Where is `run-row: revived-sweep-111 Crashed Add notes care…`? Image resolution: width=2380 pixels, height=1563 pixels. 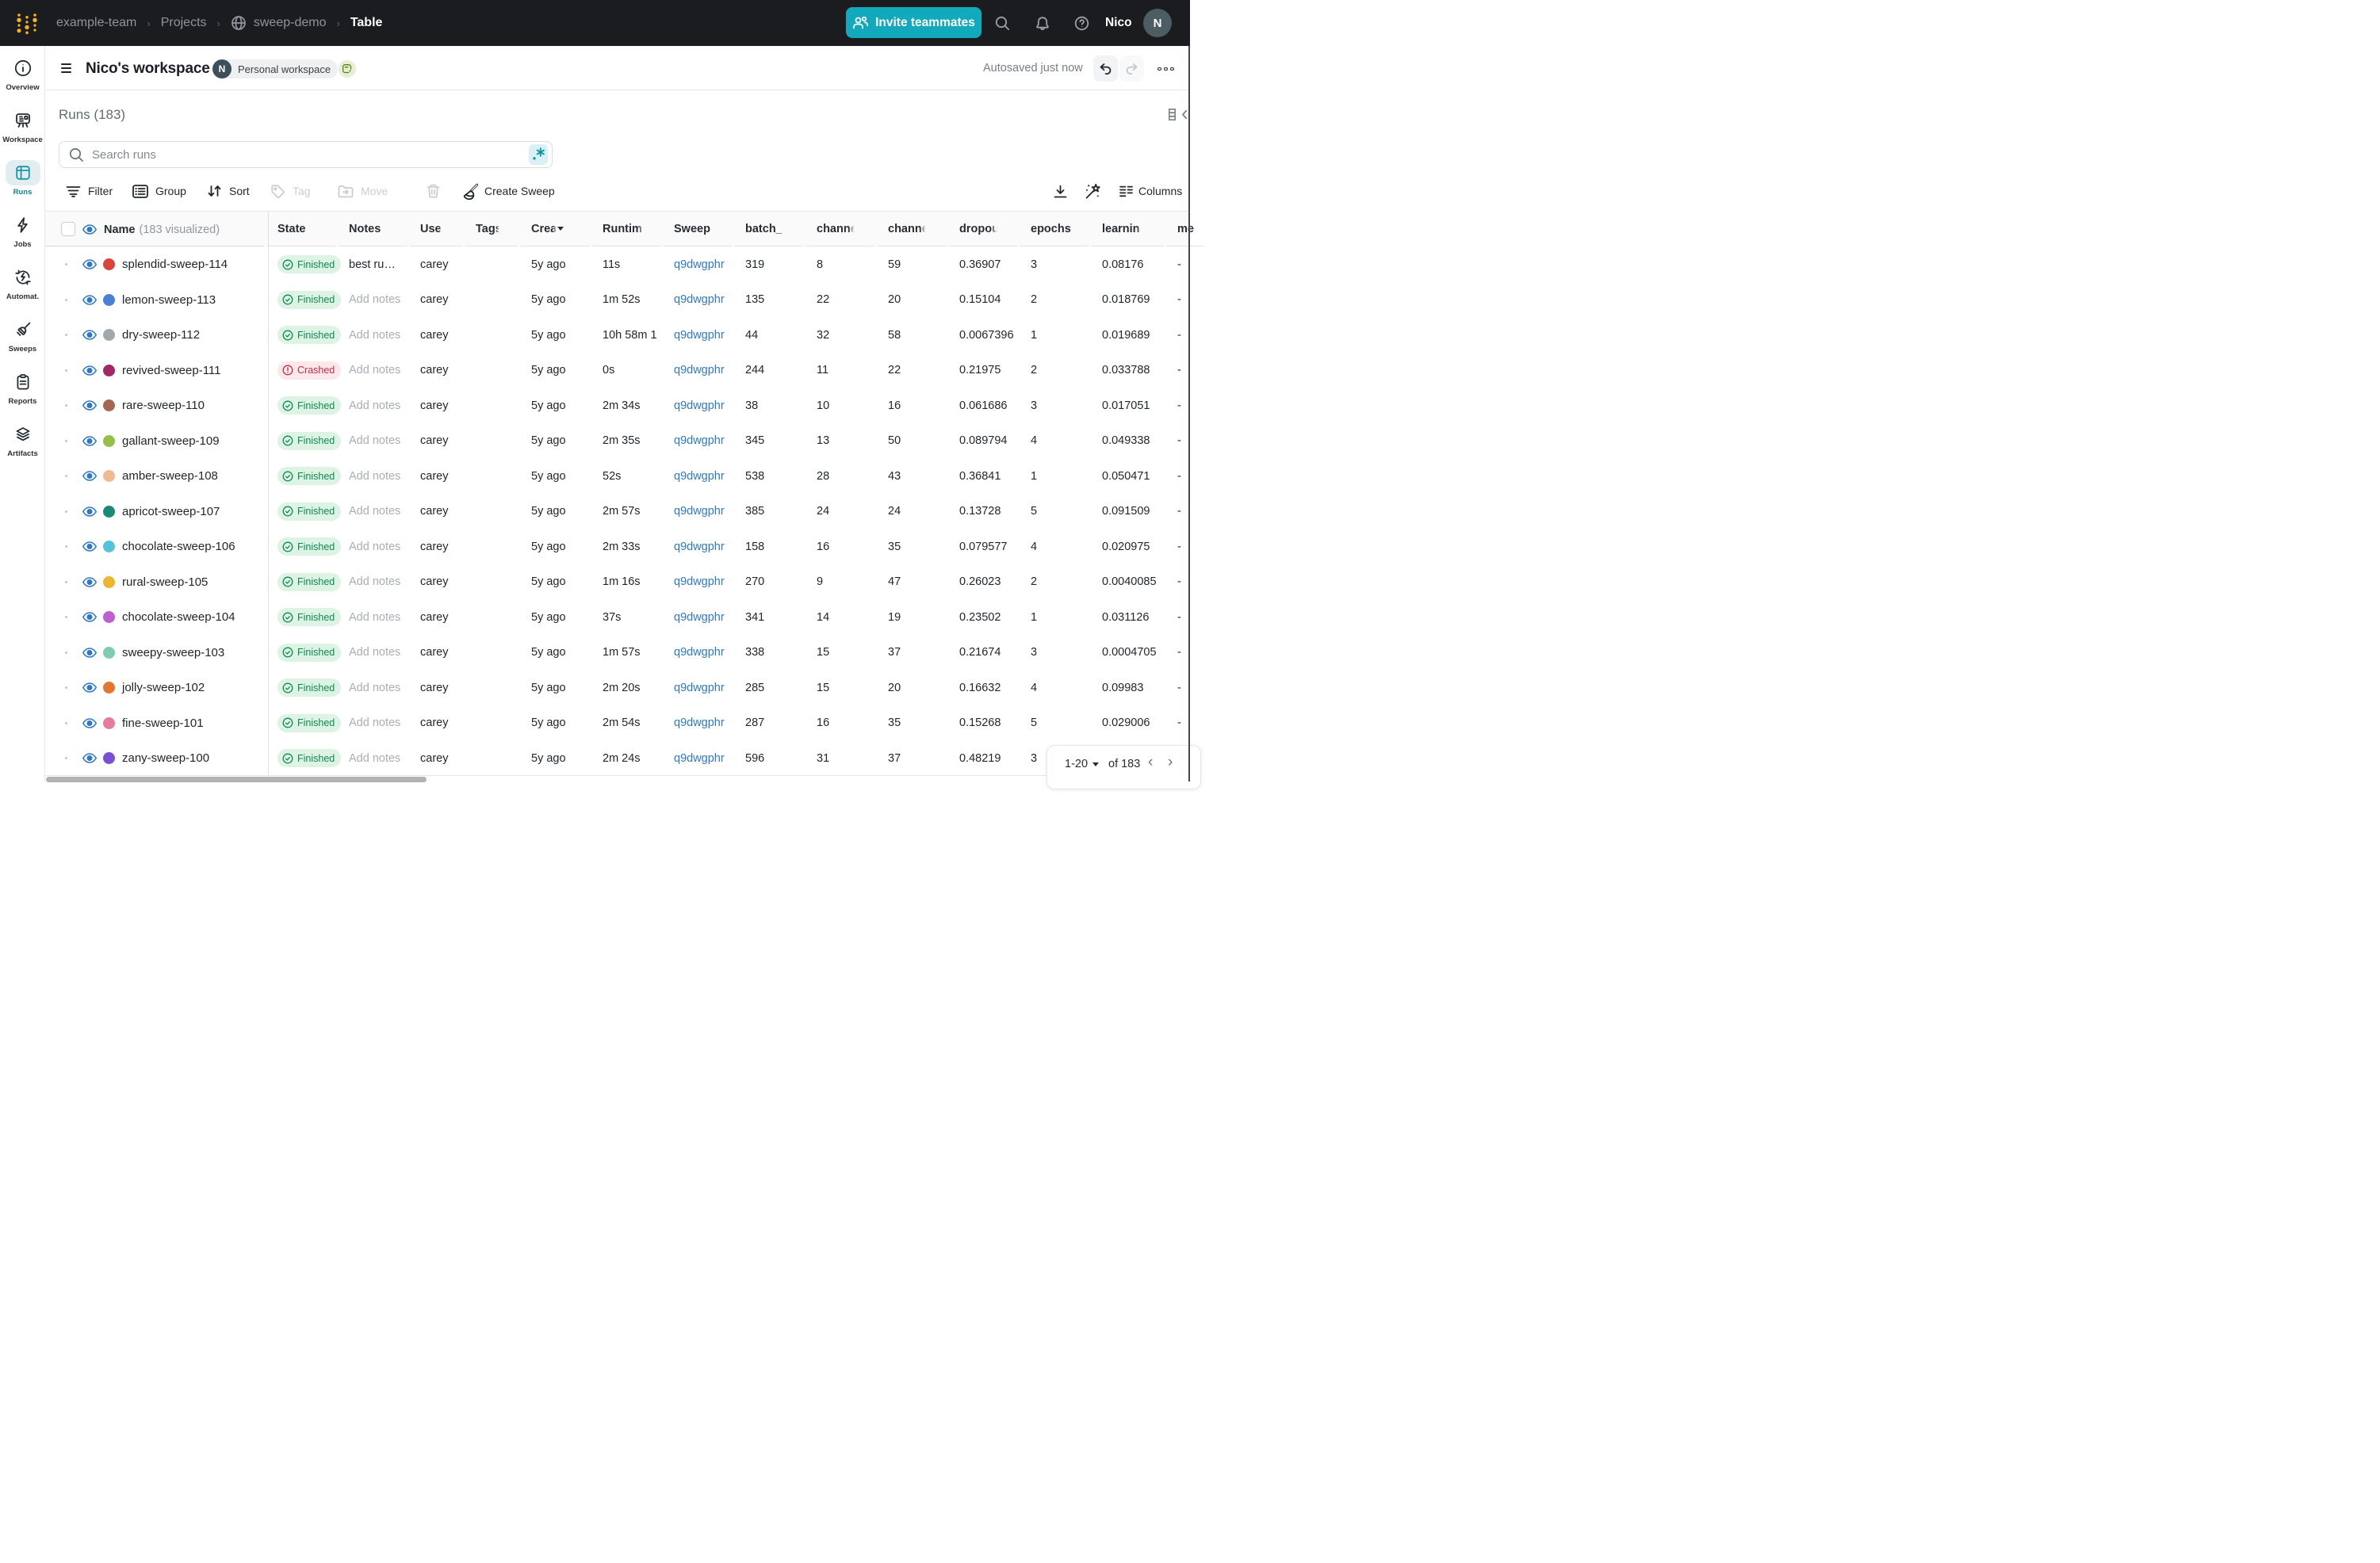
run-row: revived-sweep-111 Crashed Add notes care… is located at coordinates (617, 370).